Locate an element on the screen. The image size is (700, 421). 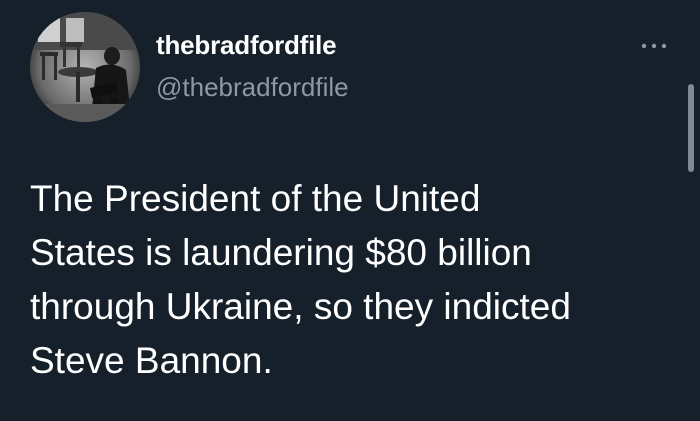
more-horizontal-icon is located at coordinates (654, 46).